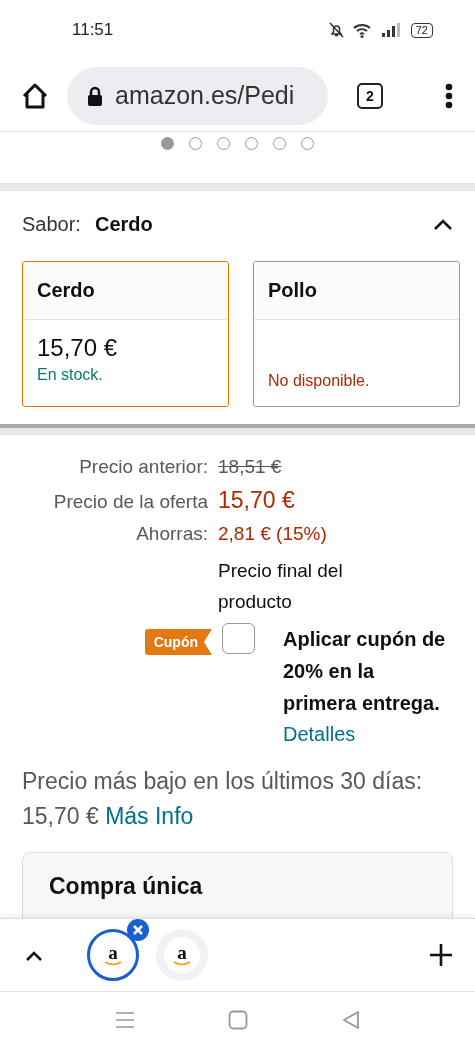 The height and width of the screenshot is (1056, 475). Describe the element at coordinates (237, 1020) in the screenshot. I see `home-square-icon` at that location.